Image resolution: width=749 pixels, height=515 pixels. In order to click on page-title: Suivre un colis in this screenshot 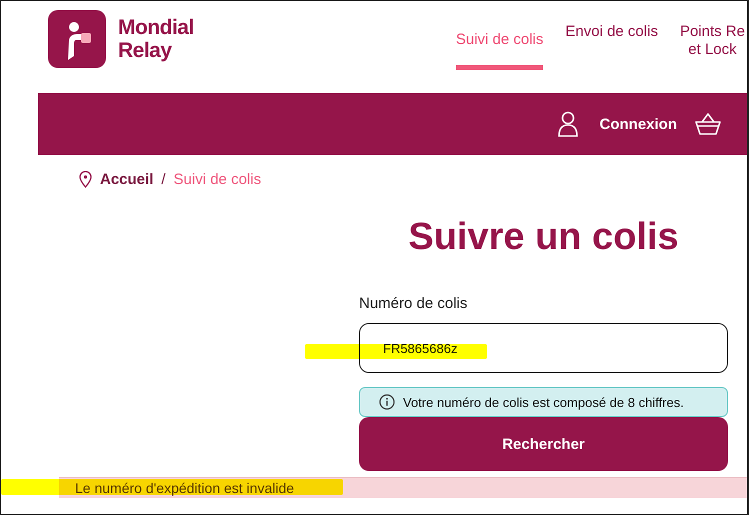, I will do `click(543, 237)`.